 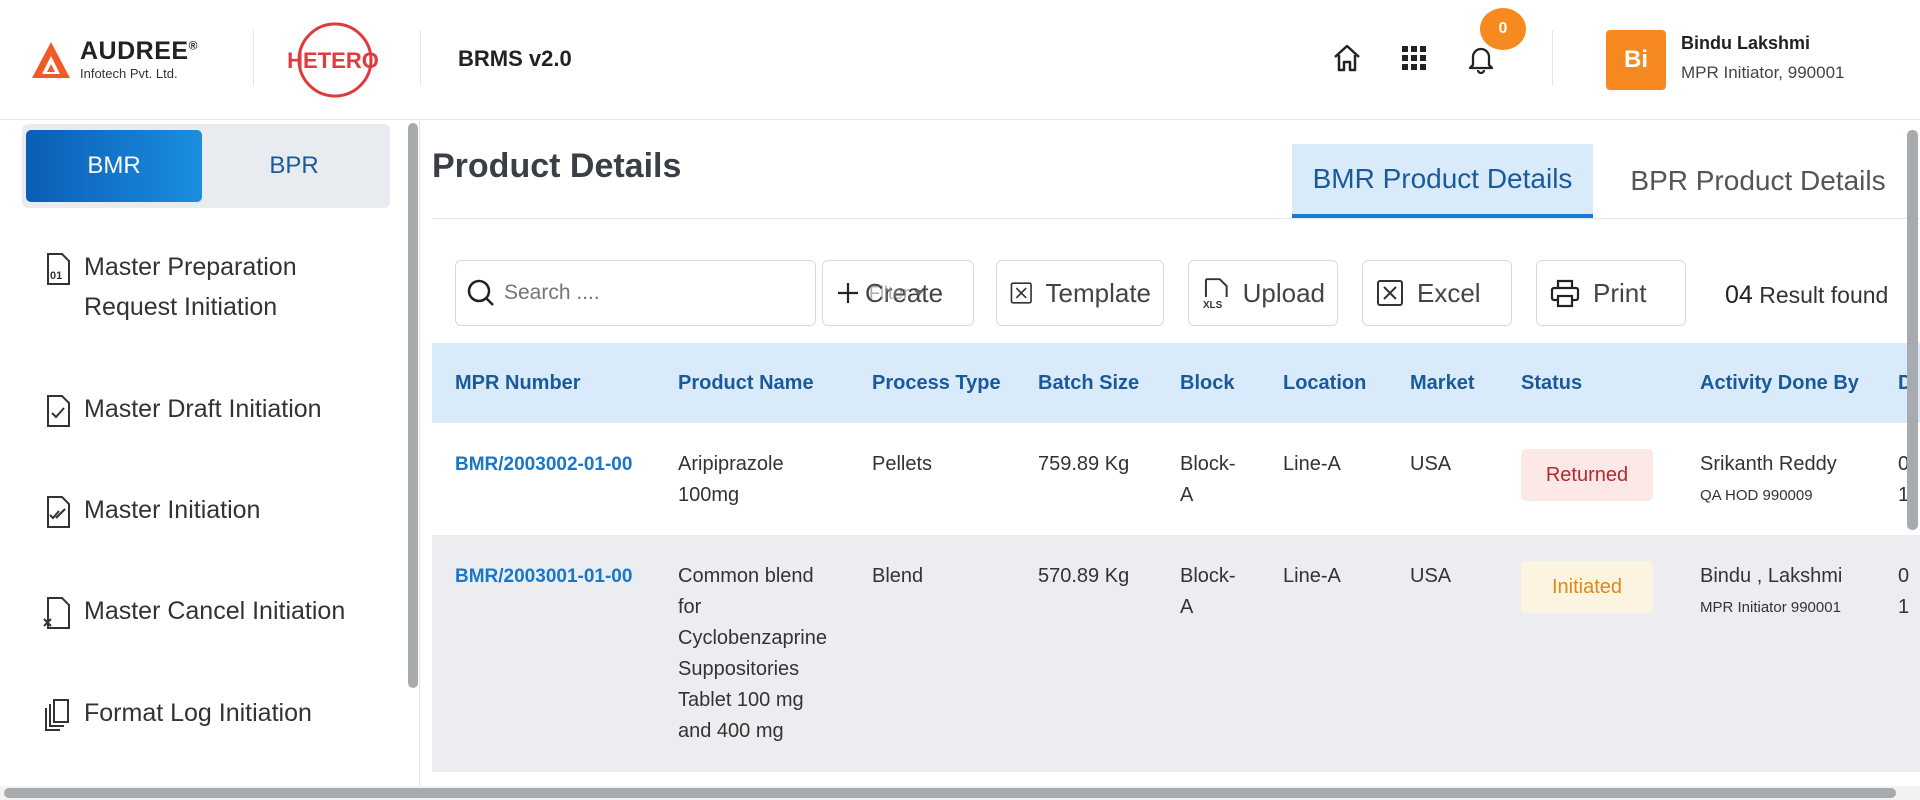 I want to click on notification-count-badge: 0, so click(x=1503, y=29).